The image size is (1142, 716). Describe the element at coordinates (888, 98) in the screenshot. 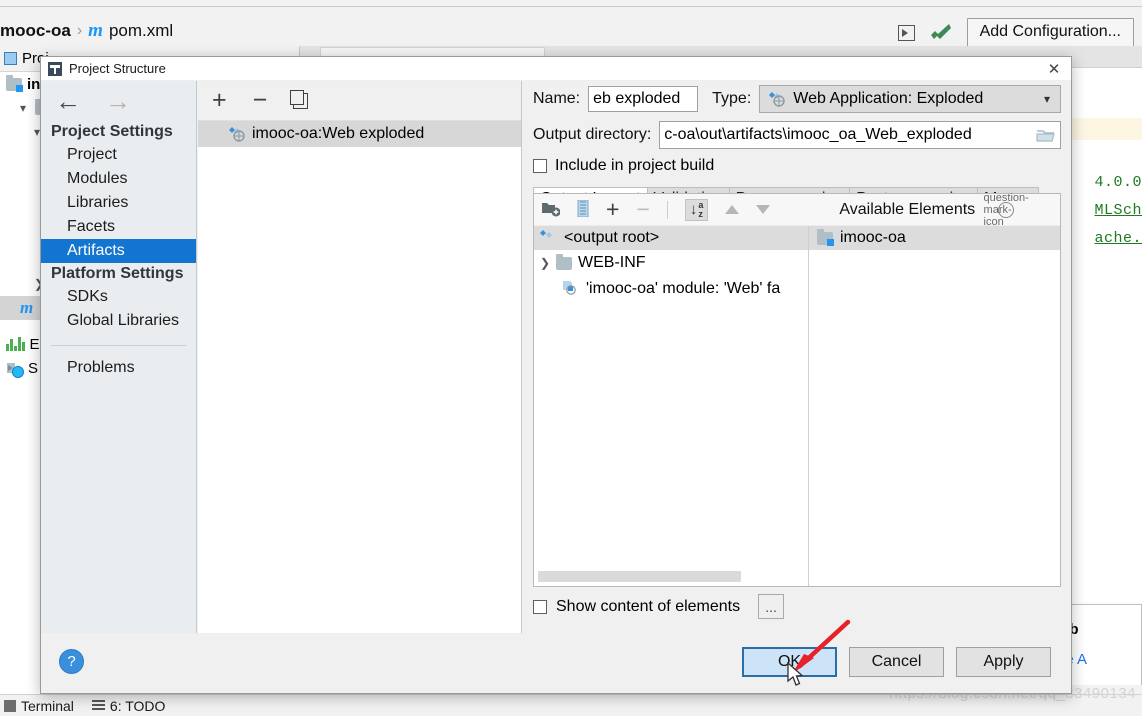

I see `artifact-type-value: Web Application: Exploded` at that location.